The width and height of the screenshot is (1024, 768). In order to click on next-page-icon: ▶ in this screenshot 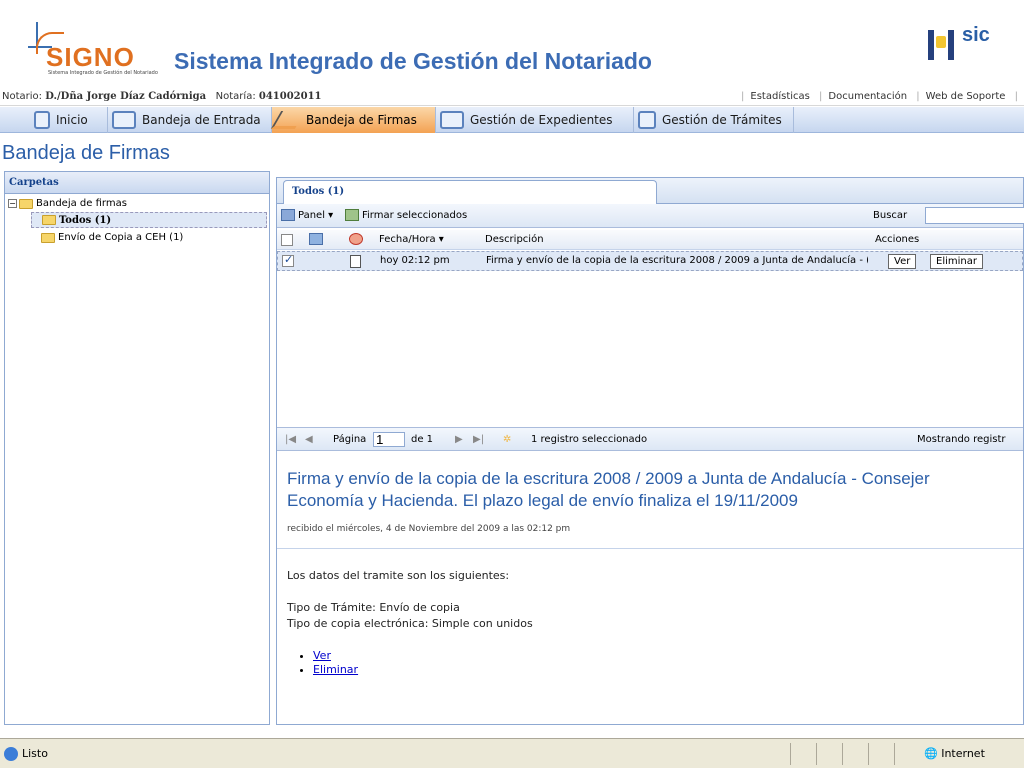, I will do `click(459, 439)`.